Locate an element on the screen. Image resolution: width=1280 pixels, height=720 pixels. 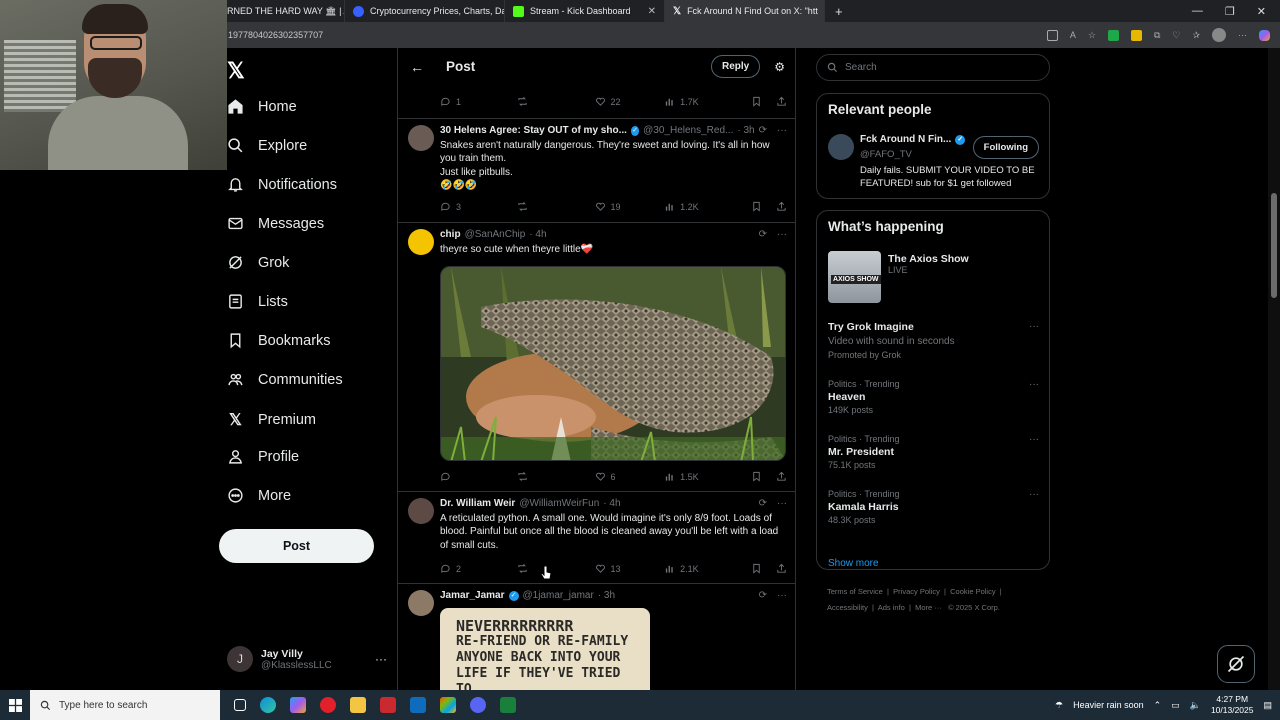
like-action: 19 is located at coordinates (630, 206).